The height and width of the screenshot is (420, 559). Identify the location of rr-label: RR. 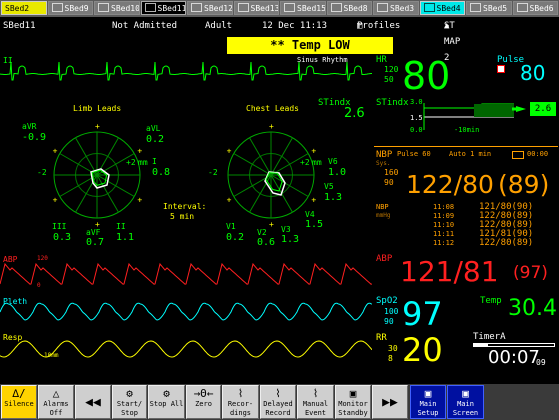
(381, 338).